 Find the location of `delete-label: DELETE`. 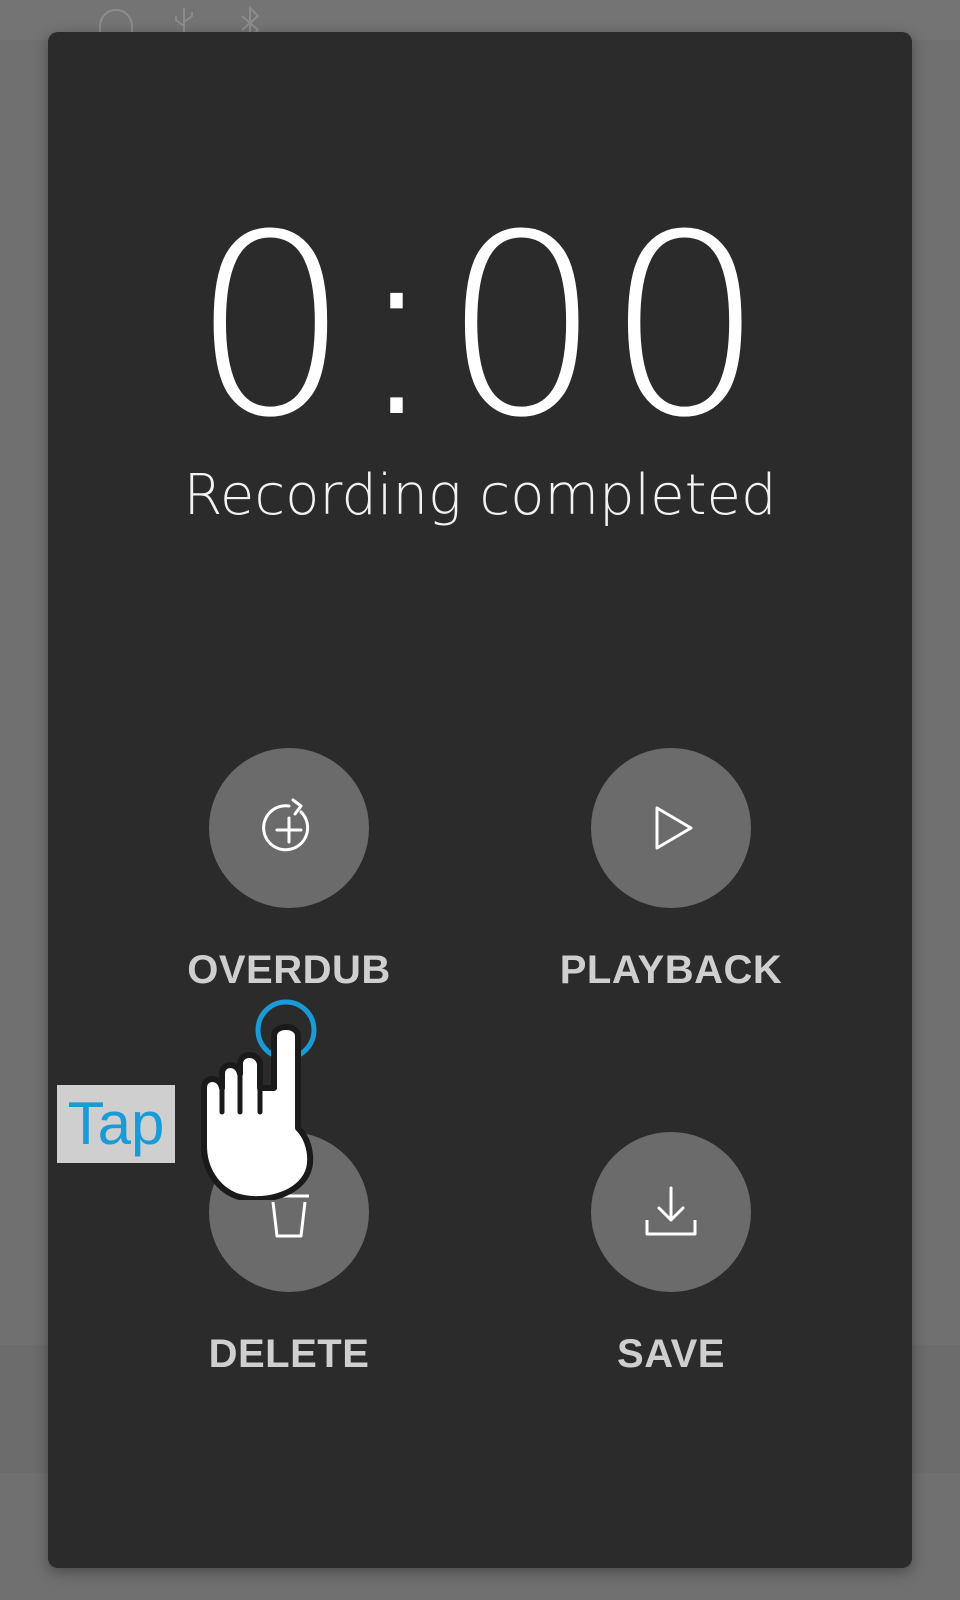

delete-label: DELETE is located at coordinates (289, 1354).